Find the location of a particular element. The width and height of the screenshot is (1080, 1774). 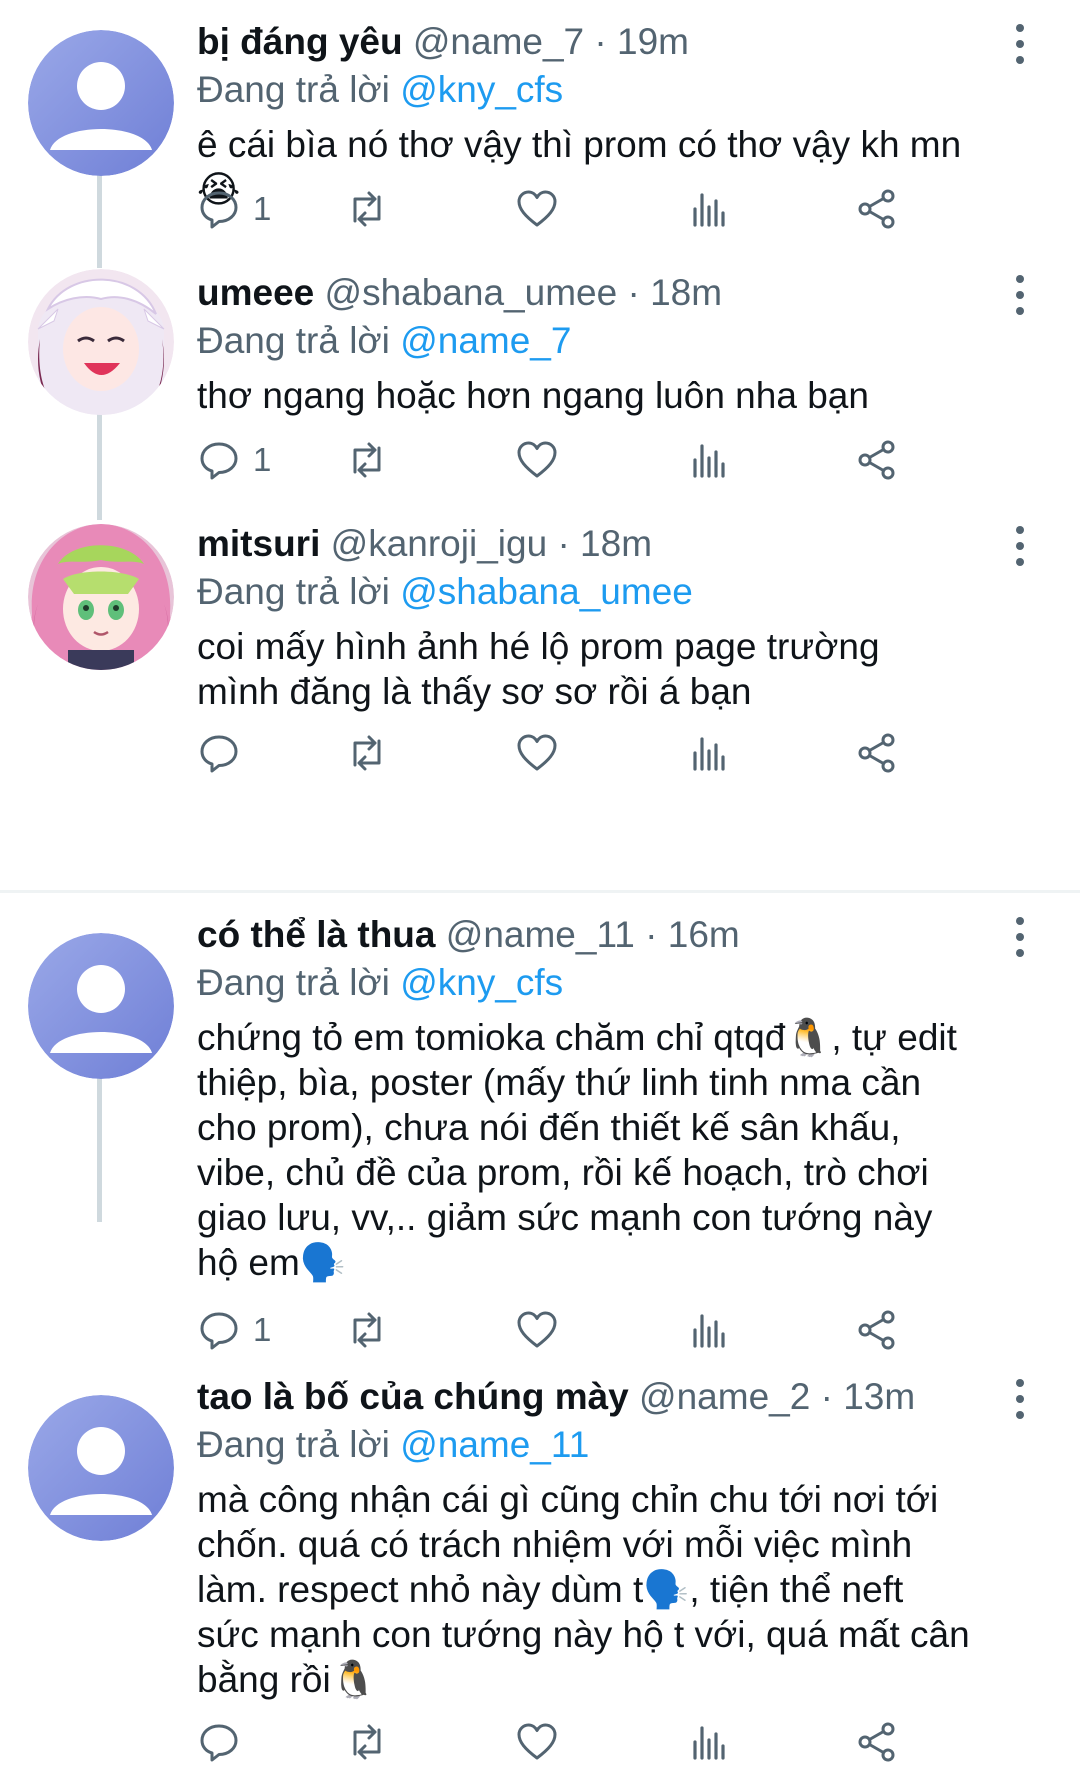

replying-to: Đang trả lời @shabana_umee is located at coordinates (583, 592).